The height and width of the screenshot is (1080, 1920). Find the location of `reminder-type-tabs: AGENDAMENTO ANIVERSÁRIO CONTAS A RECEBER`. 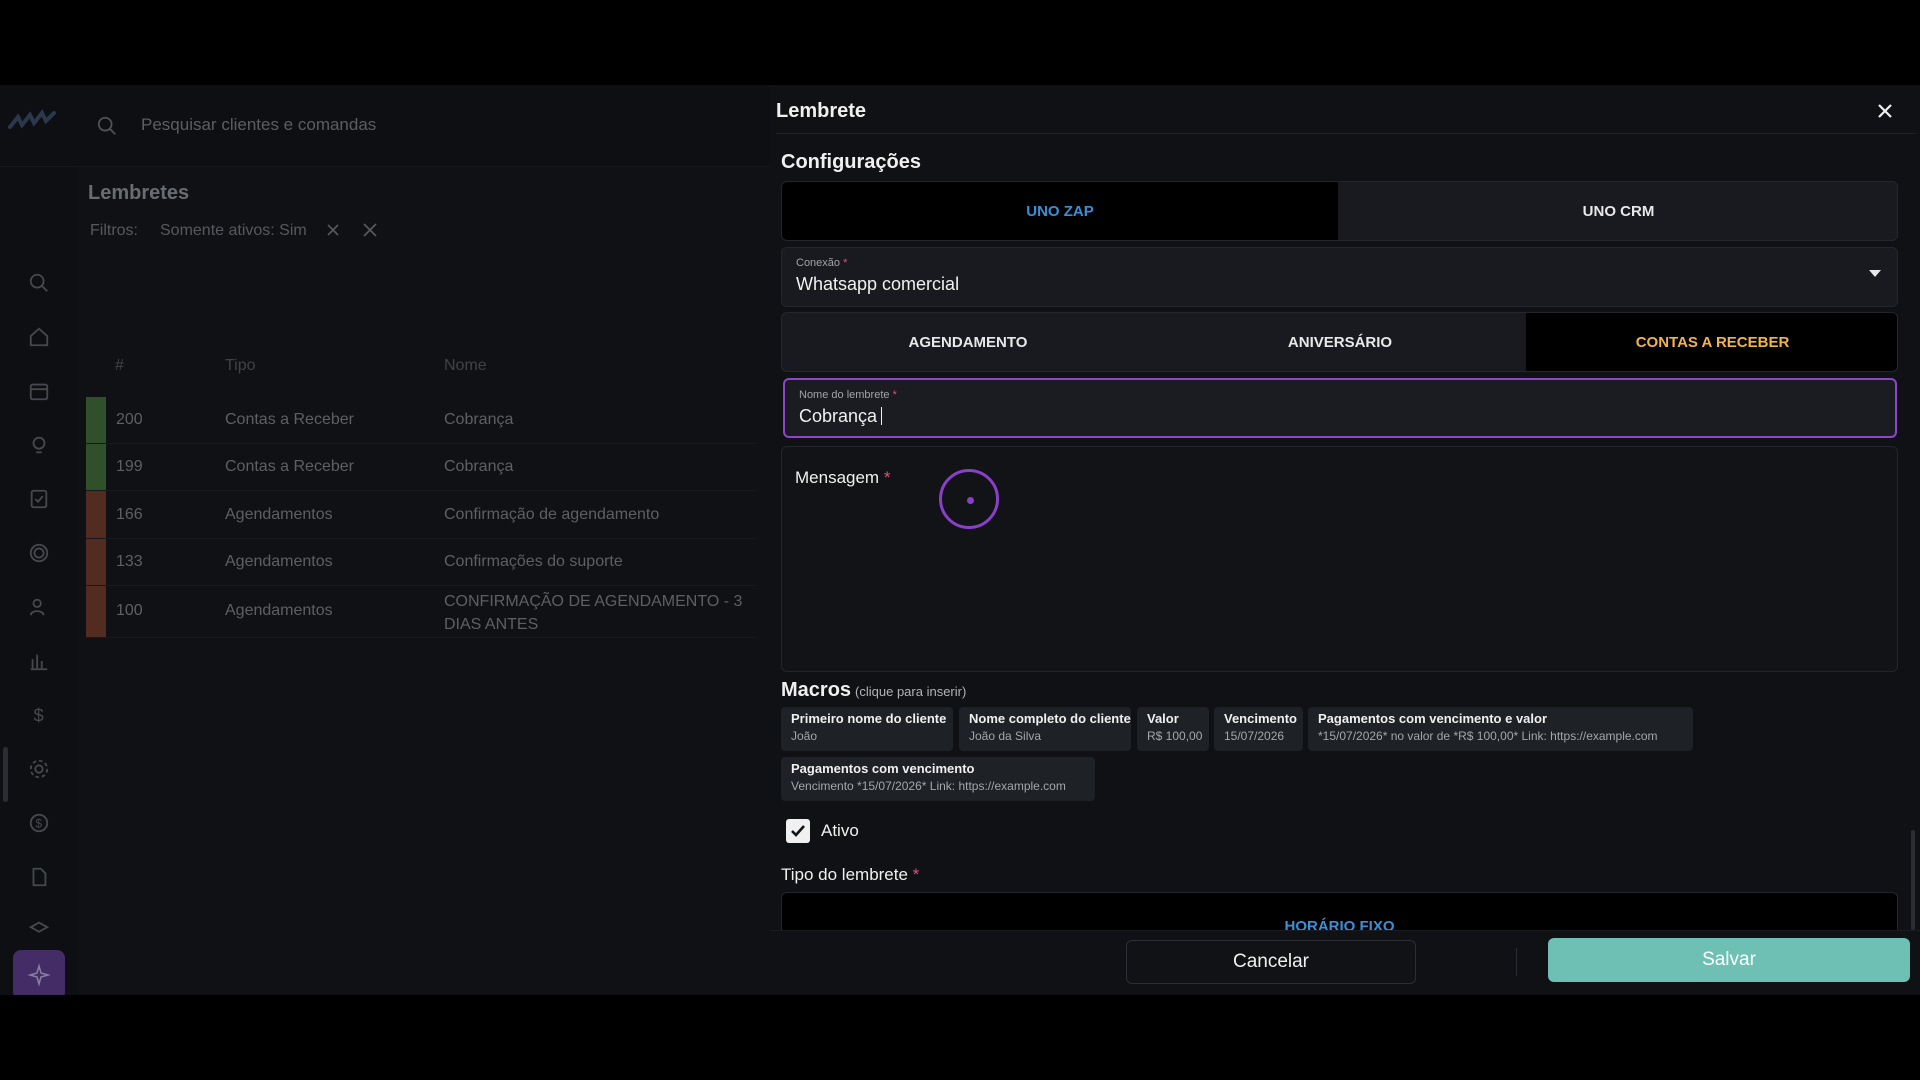

reminder-type-tabs: AGENDAMENTO ANIVERSÁRIO CONTAS A RECEBER is located at coordinates (1339, 342).